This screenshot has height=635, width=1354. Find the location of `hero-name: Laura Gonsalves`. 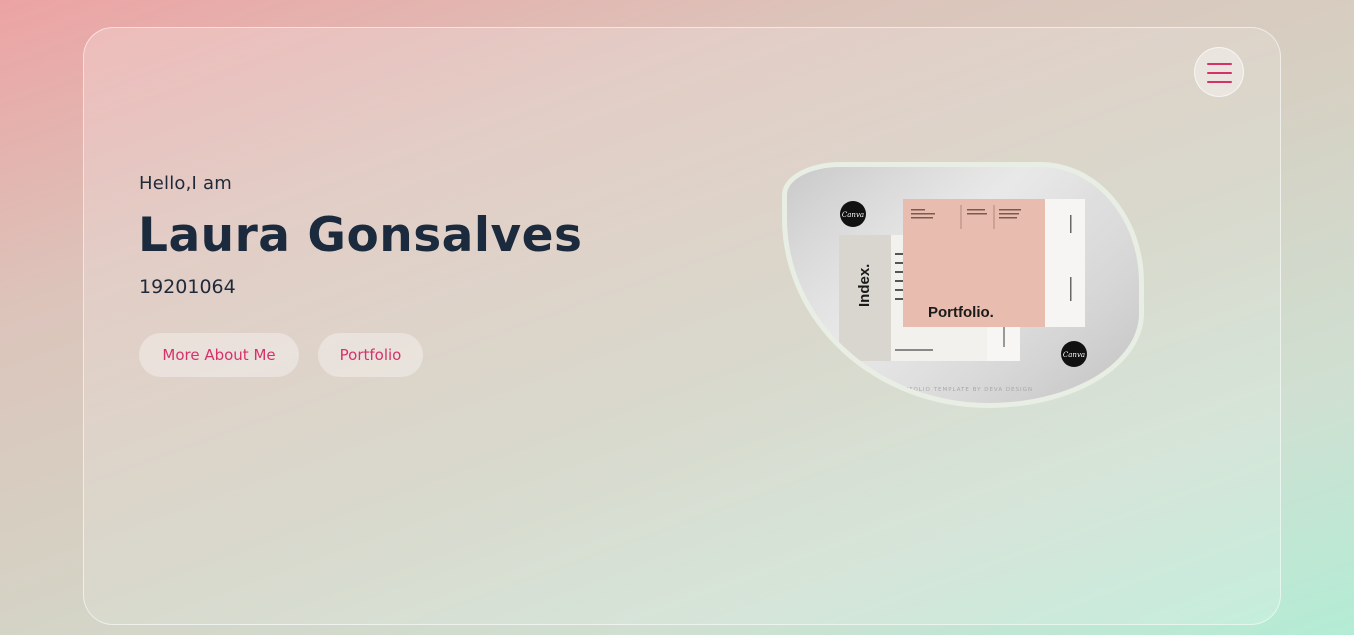

hero-name: Laura Gonsalves is located at coordinates (360, 235).